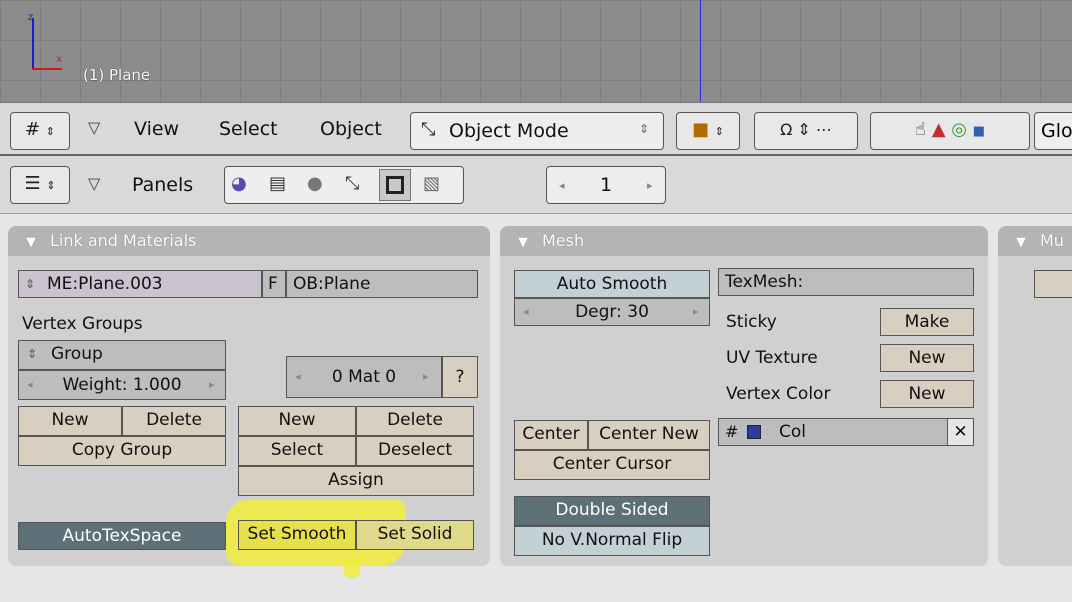 The width and height of the screenshot is (1072, 602). Describe the element at coordinates (1035, 241) in the screenshot. I see `panel-header-partial: ▼ Mu` at that location.